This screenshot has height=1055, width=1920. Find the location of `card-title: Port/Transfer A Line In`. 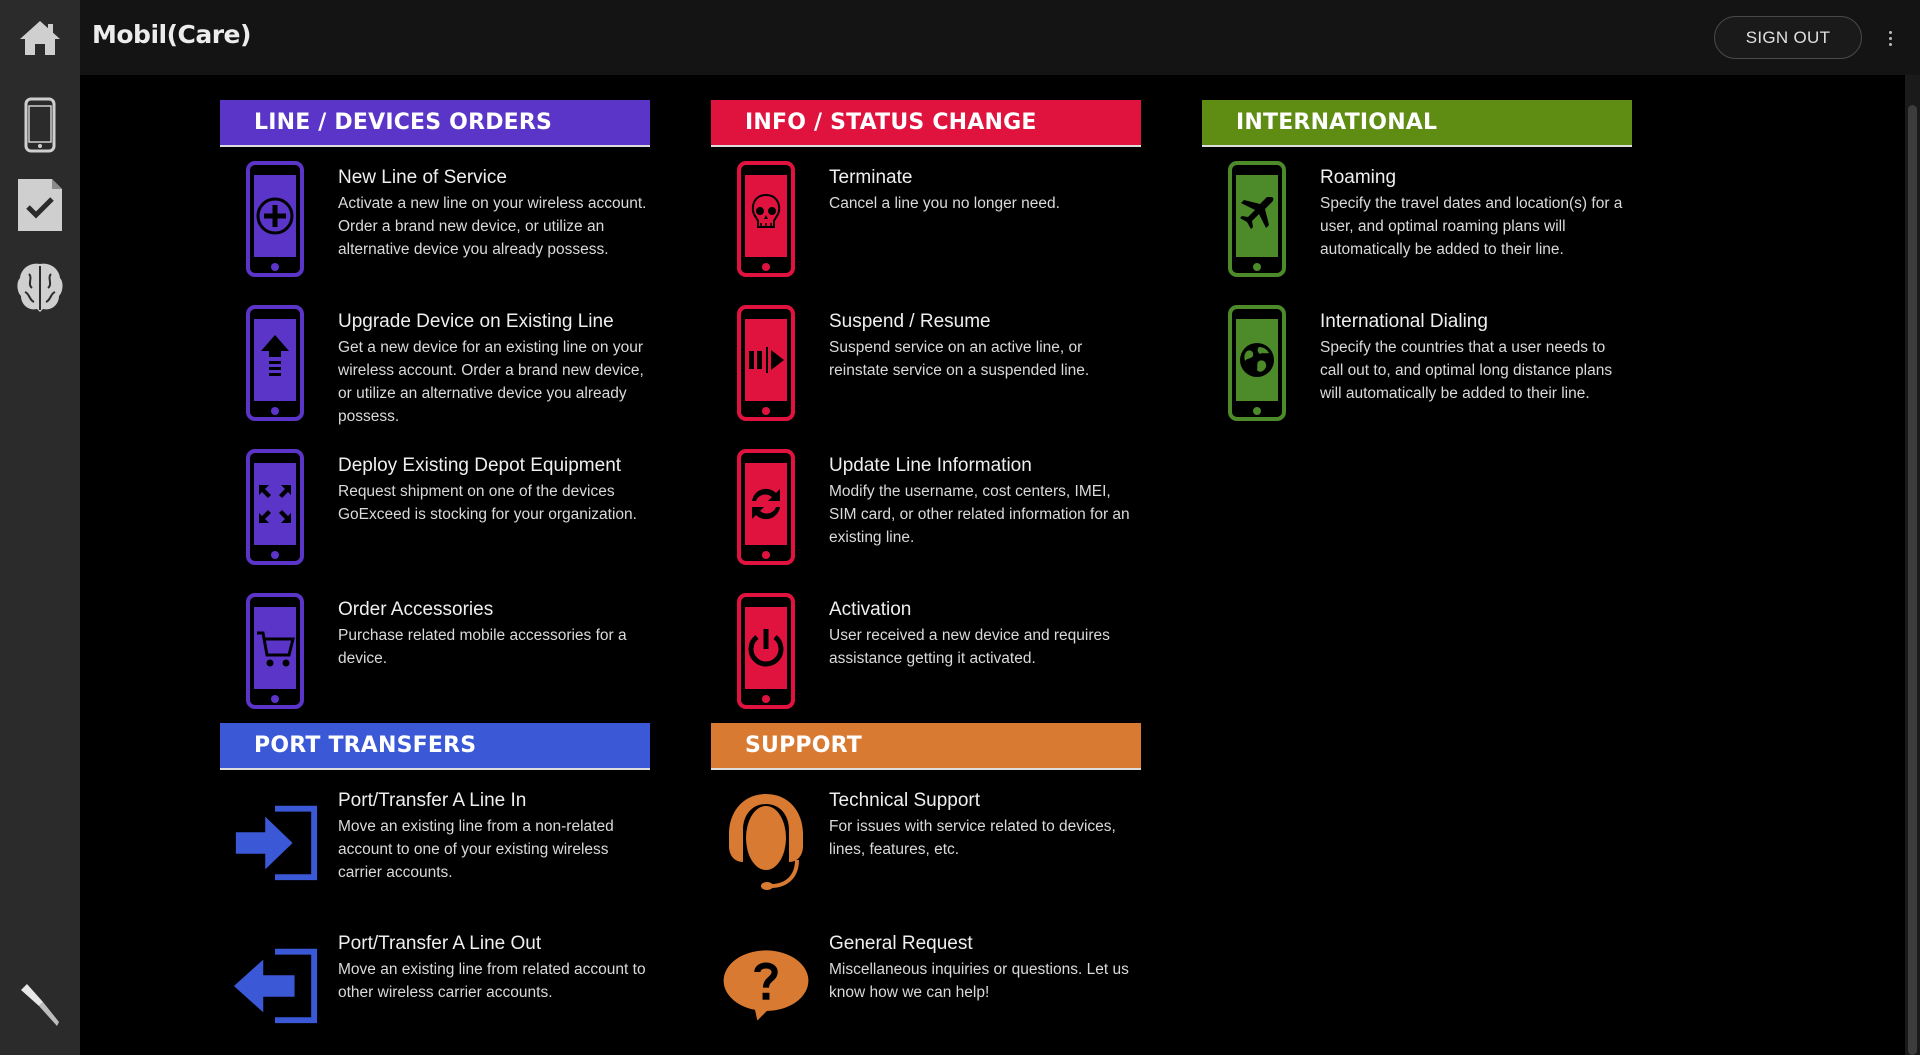

card-title: Port/Transfer A Line In is located at coordinates (432, 800).